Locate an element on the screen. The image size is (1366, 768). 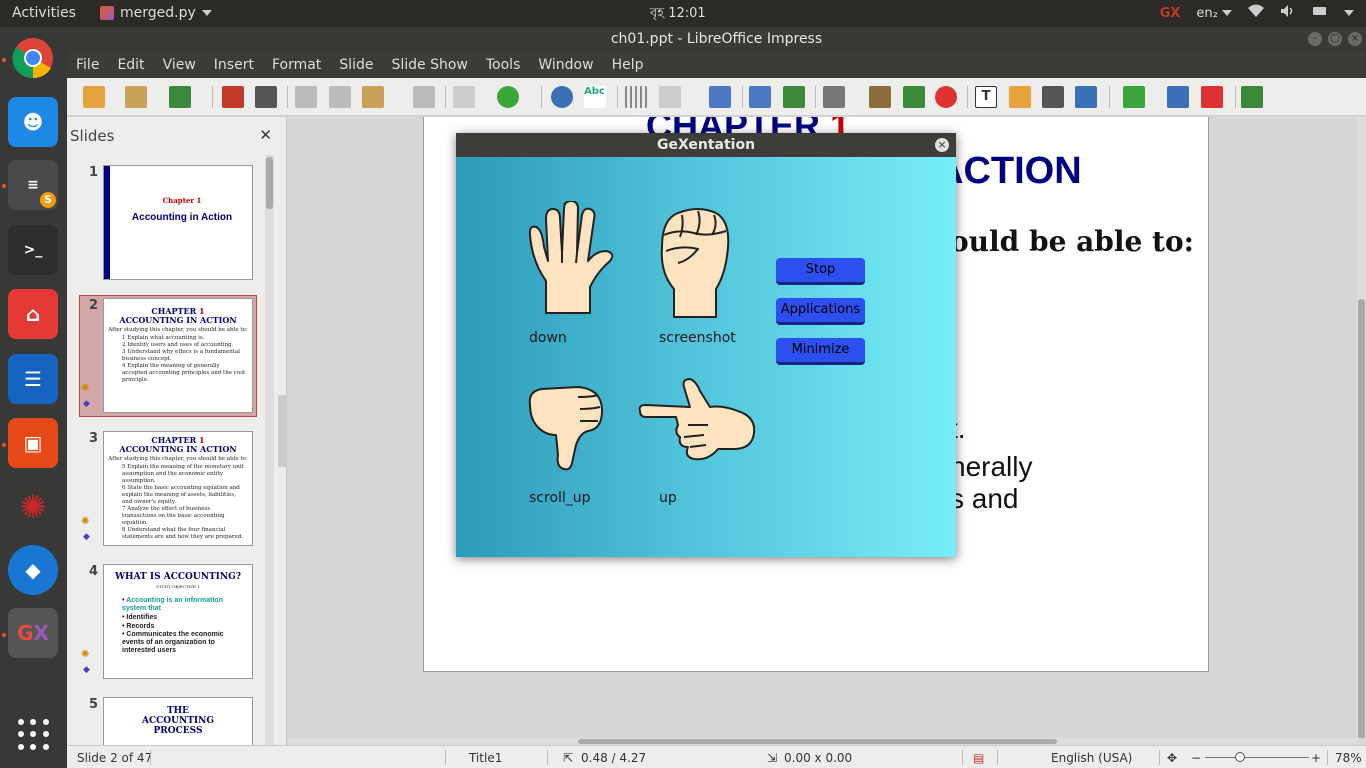
delete-slide-icon is located at coordinates (1212, 97).